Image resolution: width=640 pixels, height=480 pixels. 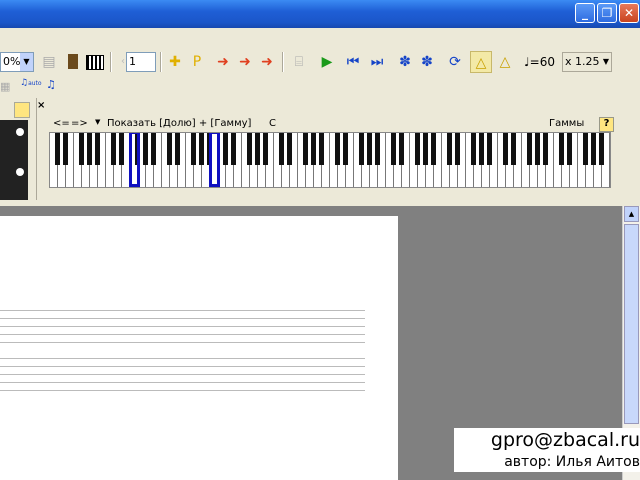 I want to click on metronome-icon: △, so click(x=481, y=62).